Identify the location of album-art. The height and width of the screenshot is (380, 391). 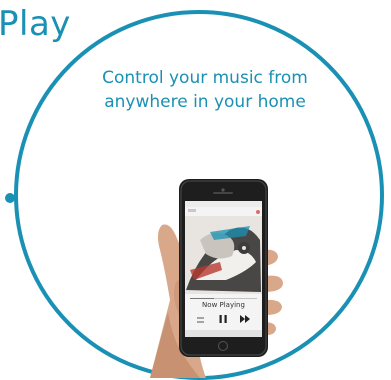
(223, 255).